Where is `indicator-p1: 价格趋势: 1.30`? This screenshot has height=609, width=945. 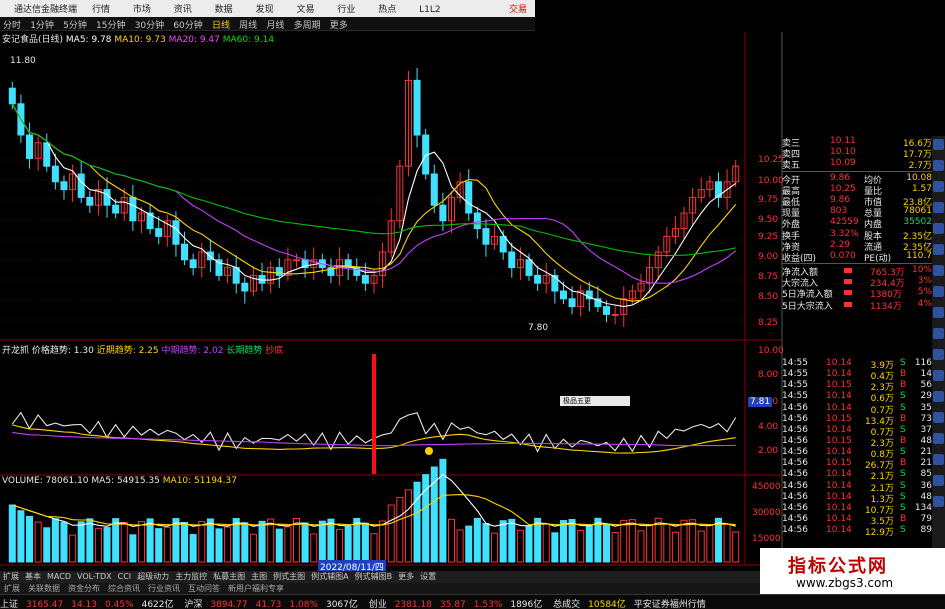
indicator-p1: 价格趋势: 1.30 is located at coordinates (62, 351).